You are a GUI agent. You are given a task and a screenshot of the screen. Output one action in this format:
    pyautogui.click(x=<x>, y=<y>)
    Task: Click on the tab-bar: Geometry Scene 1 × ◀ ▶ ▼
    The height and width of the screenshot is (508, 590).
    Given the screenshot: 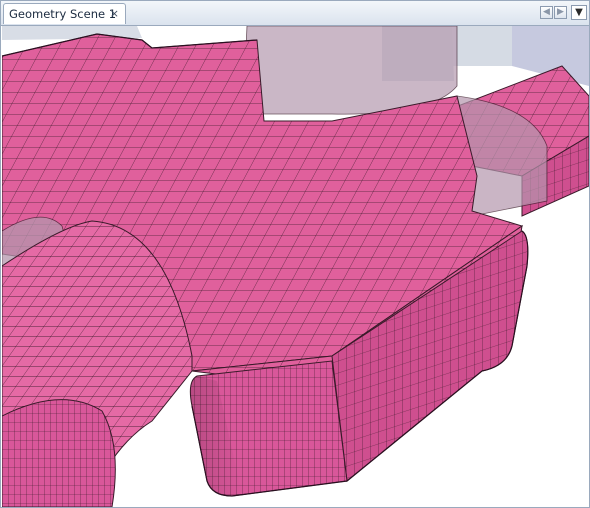 What is the action you would take?
    pyautogui.click(x=295, y=13)
    